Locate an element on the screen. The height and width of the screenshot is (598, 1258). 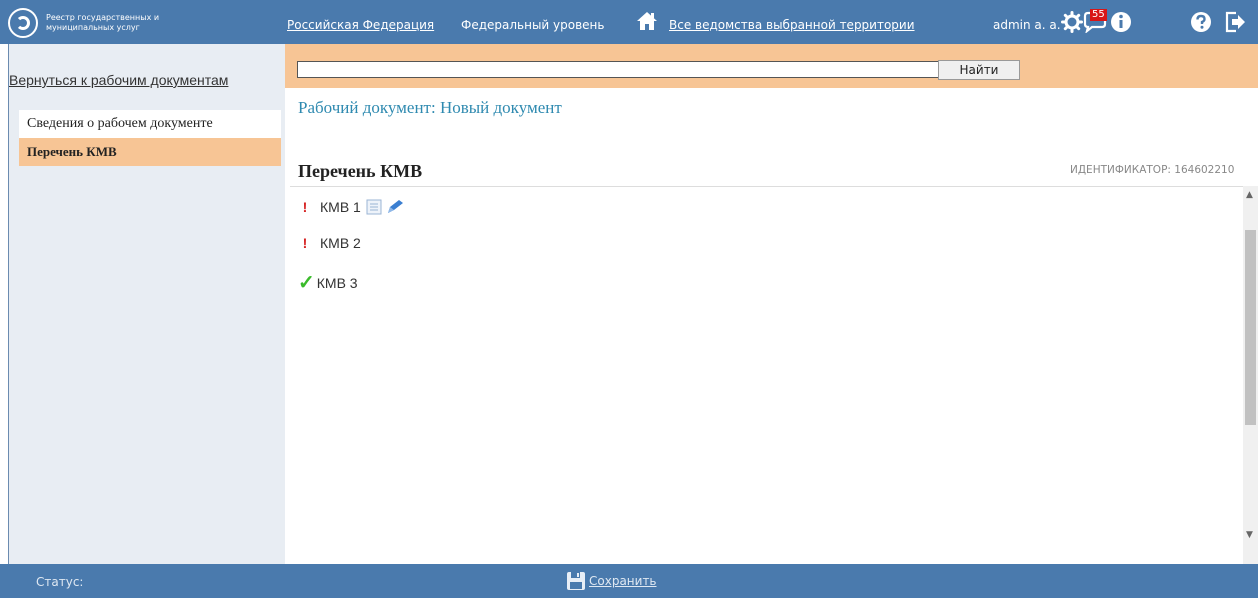
kmv-label: КМВ 1 is located at coordinates (340, 207).